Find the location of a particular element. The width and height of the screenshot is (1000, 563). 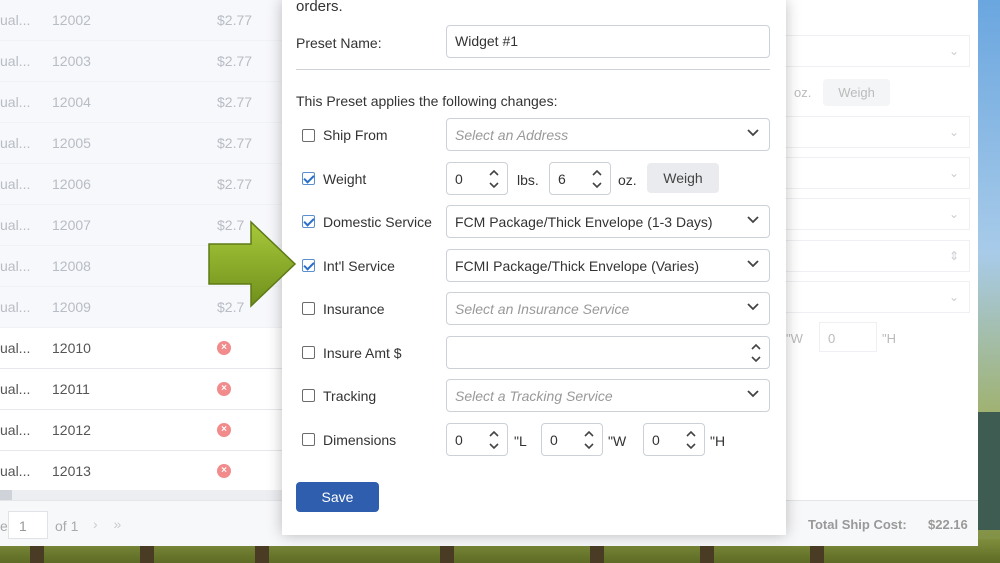

row-order-number: 12013 is located at coordinates (71, 471).